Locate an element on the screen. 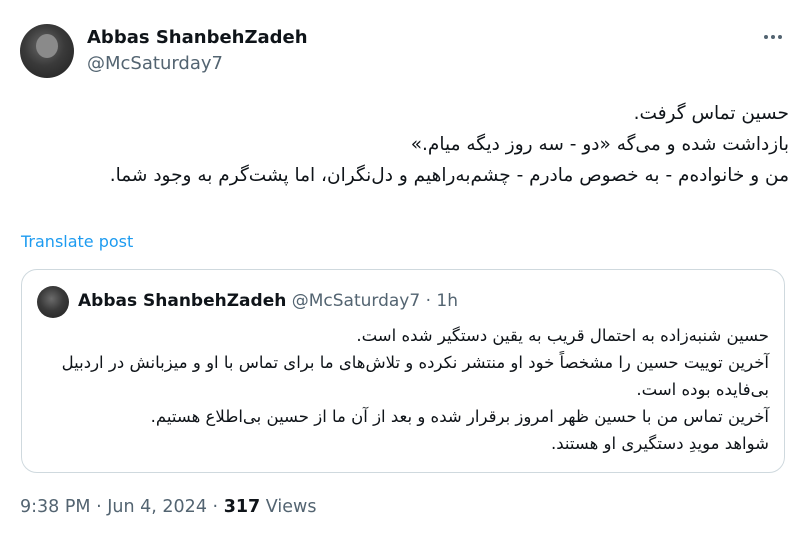 This screenshot has width=809, height=541. post-date: Jun 4, 2024 is located at coordinates (157, 507).